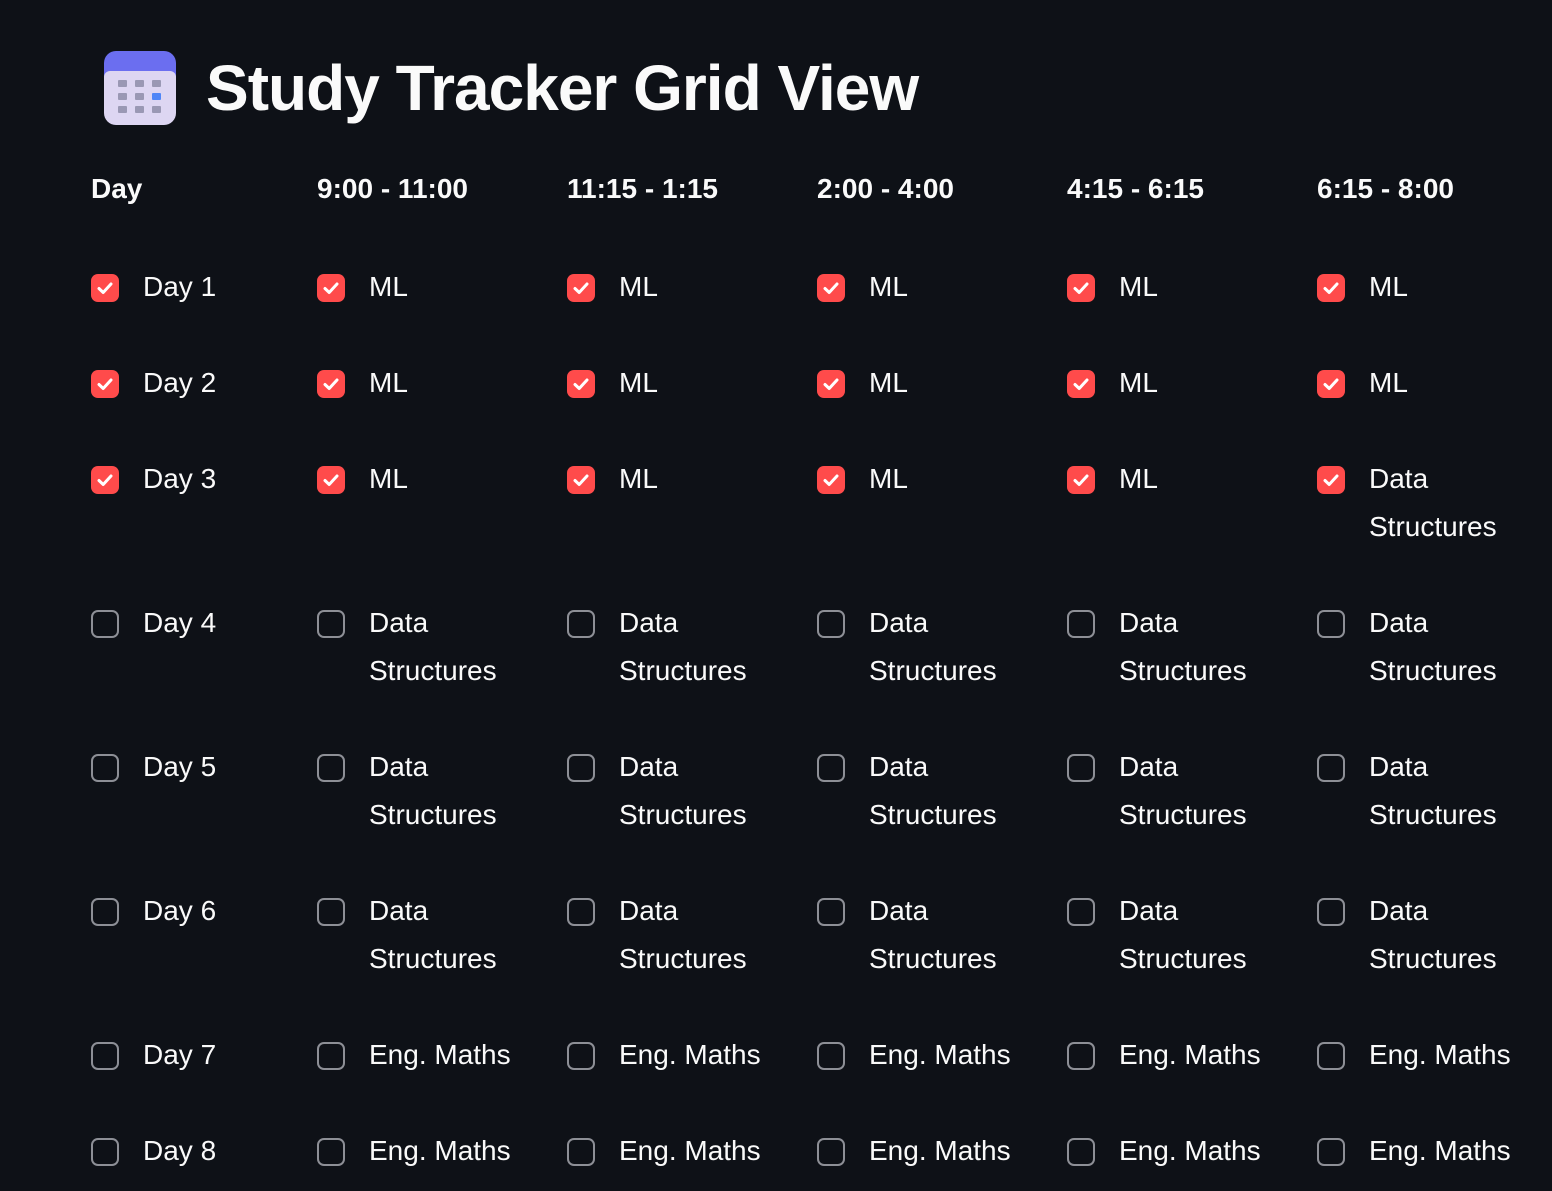  What do you see at coordinates (191, 1059) in the screenshot?
I see `day-checkbox: Day 7` at bounding box center [191, 1059].